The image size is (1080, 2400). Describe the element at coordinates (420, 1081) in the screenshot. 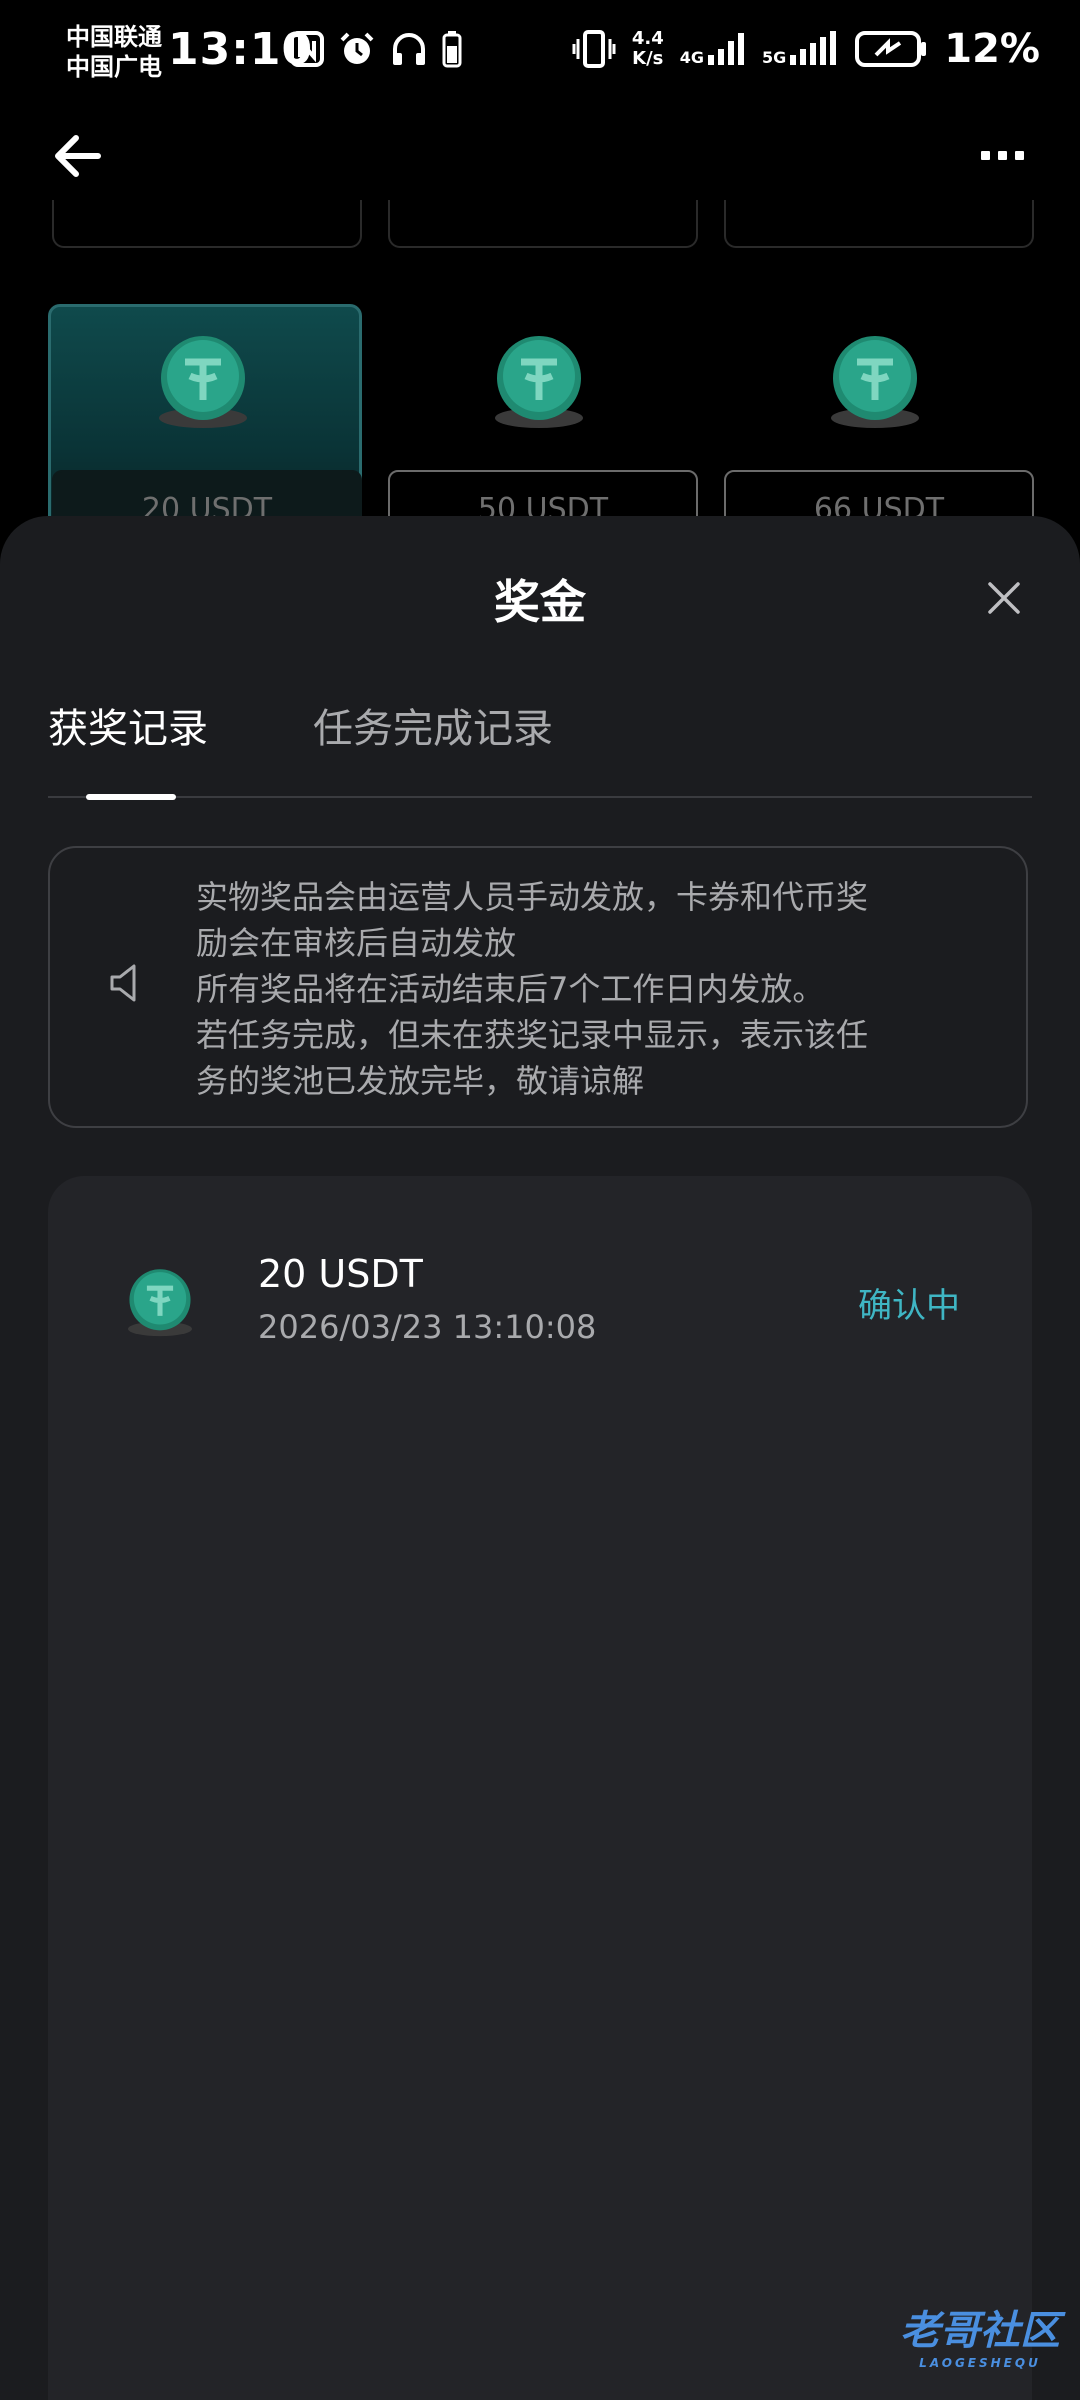

I see `notice-line: 务的奖池已发放完毕，敬请谅解` at that location.